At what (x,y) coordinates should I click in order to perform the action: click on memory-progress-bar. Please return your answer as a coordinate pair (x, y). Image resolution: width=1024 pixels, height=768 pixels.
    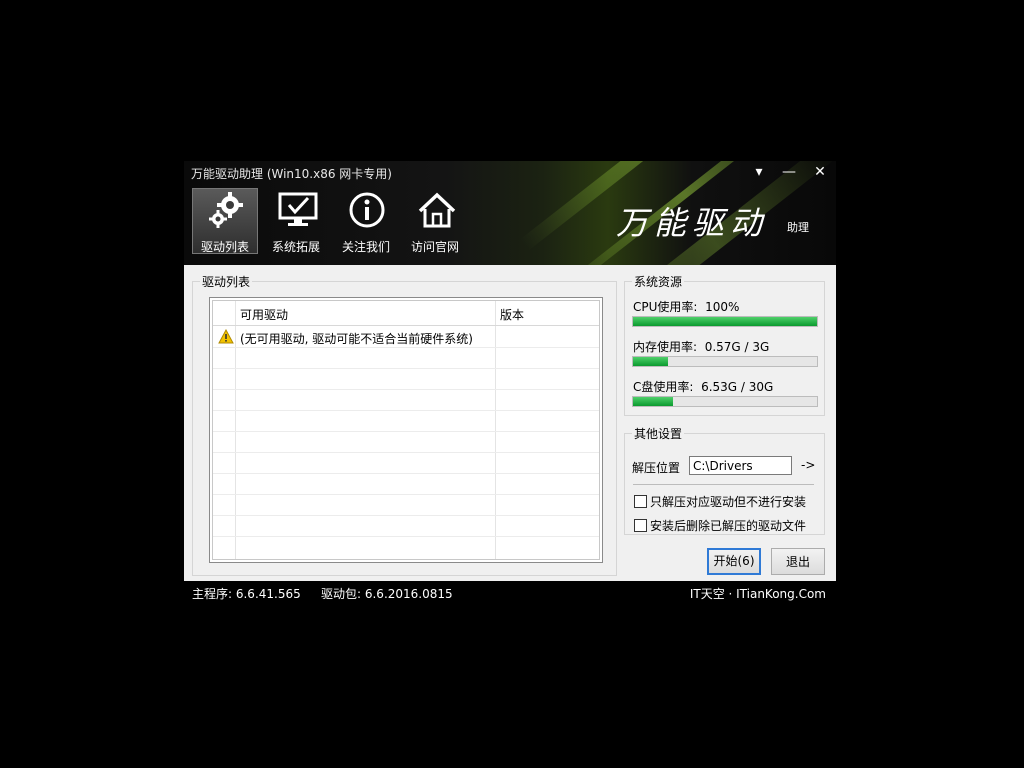
    Looking at the image, I should click on (725, 361).